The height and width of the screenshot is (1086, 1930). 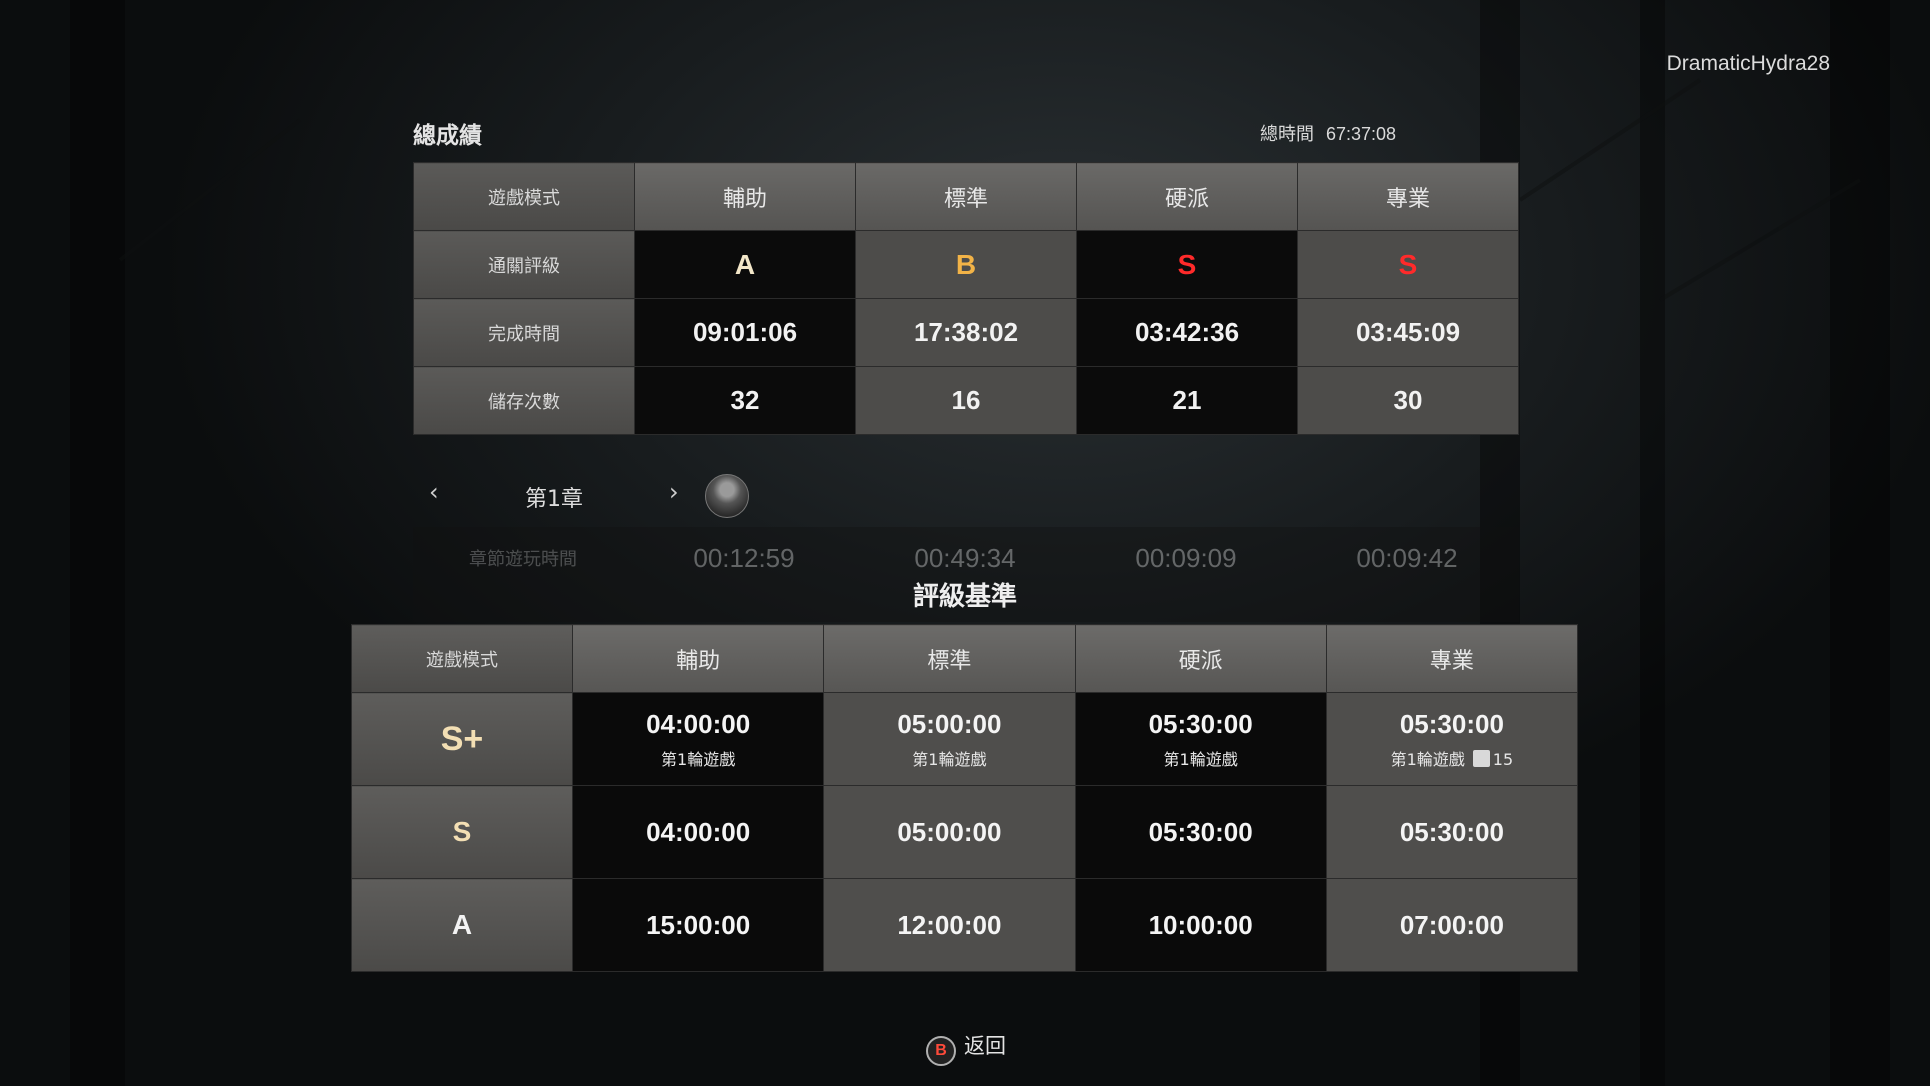 I want to click on chapter-label: 第1章, so click(x=554, y=499).